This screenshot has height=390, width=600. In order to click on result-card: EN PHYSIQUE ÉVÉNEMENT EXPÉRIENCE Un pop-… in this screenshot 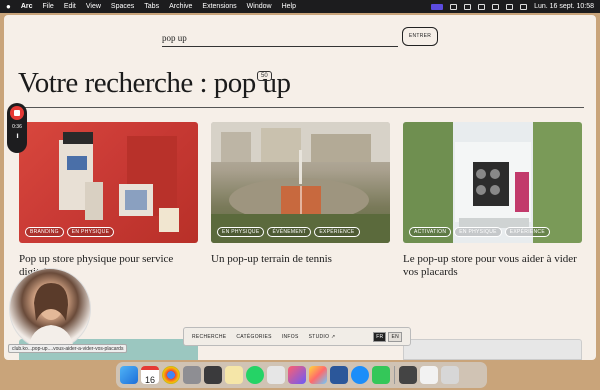, I will do `click(300, 194)`.